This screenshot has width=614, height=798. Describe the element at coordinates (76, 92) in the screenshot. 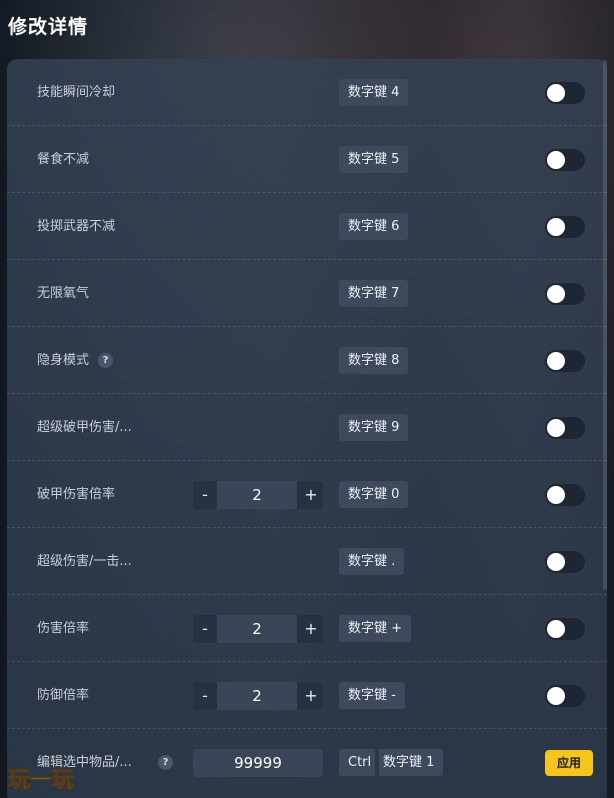

I see `cheat-label: 技能瞬间冷却` at that location.